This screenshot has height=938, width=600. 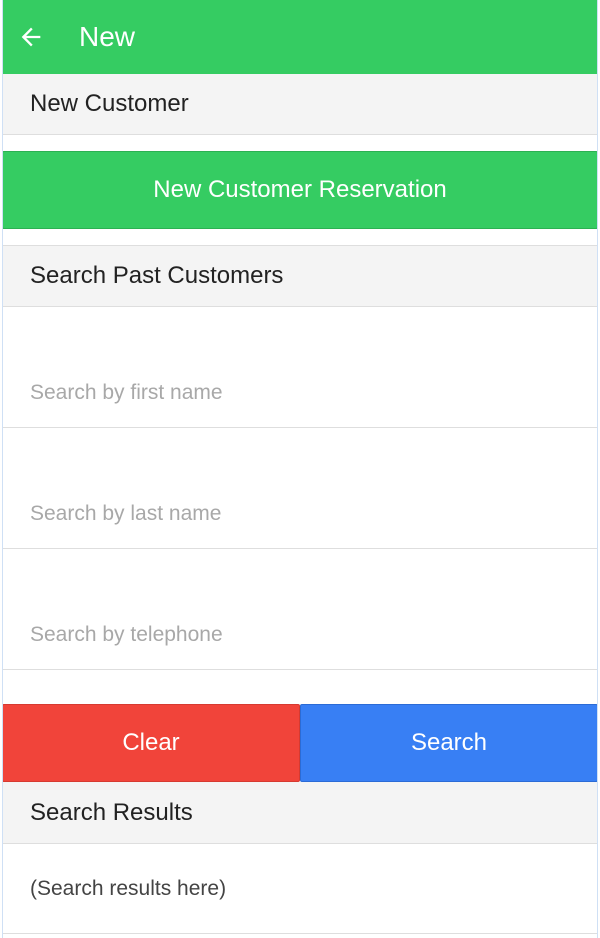 What do you see at coordinates (107, 36) in the screenshot?
I see `page-title: New` at bounding box center [107, 36].